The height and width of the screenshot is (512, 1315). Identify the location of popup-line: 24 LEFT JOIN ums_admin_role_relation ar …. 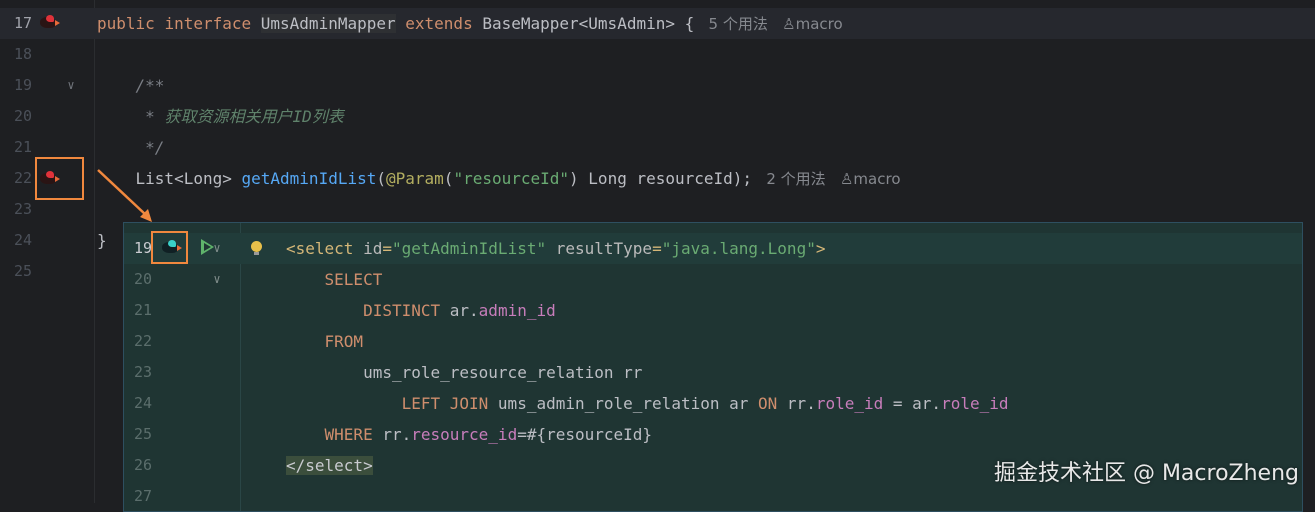
(713, 403).